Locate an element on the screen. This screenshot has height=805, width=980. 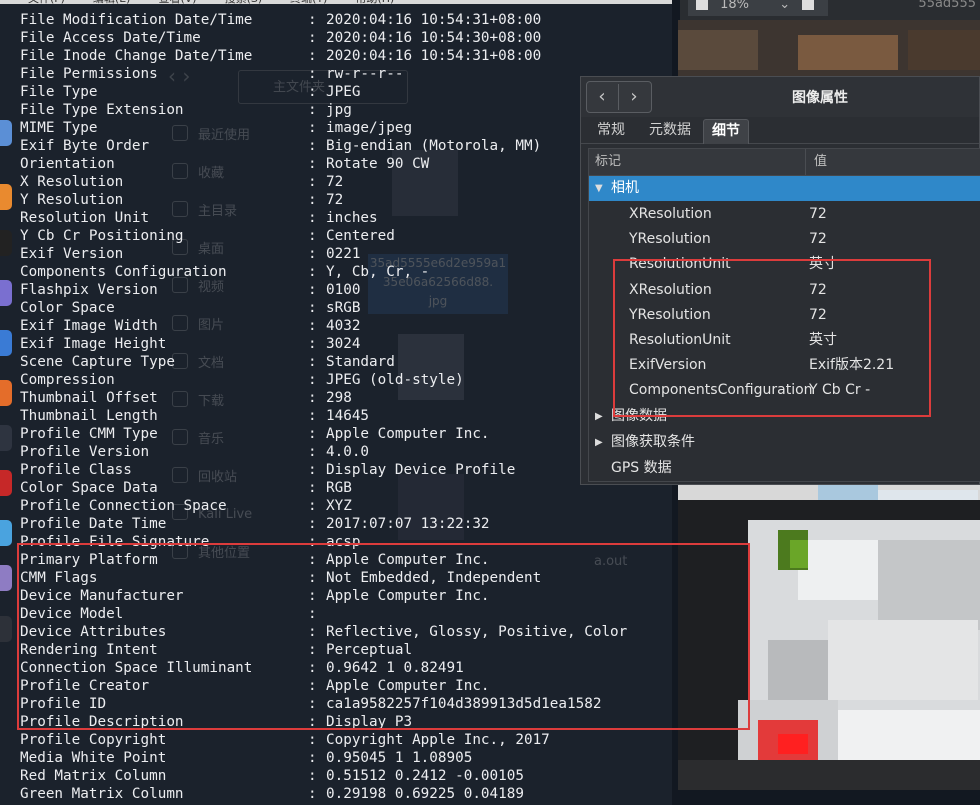
dock is located at coordinates (6, 390).